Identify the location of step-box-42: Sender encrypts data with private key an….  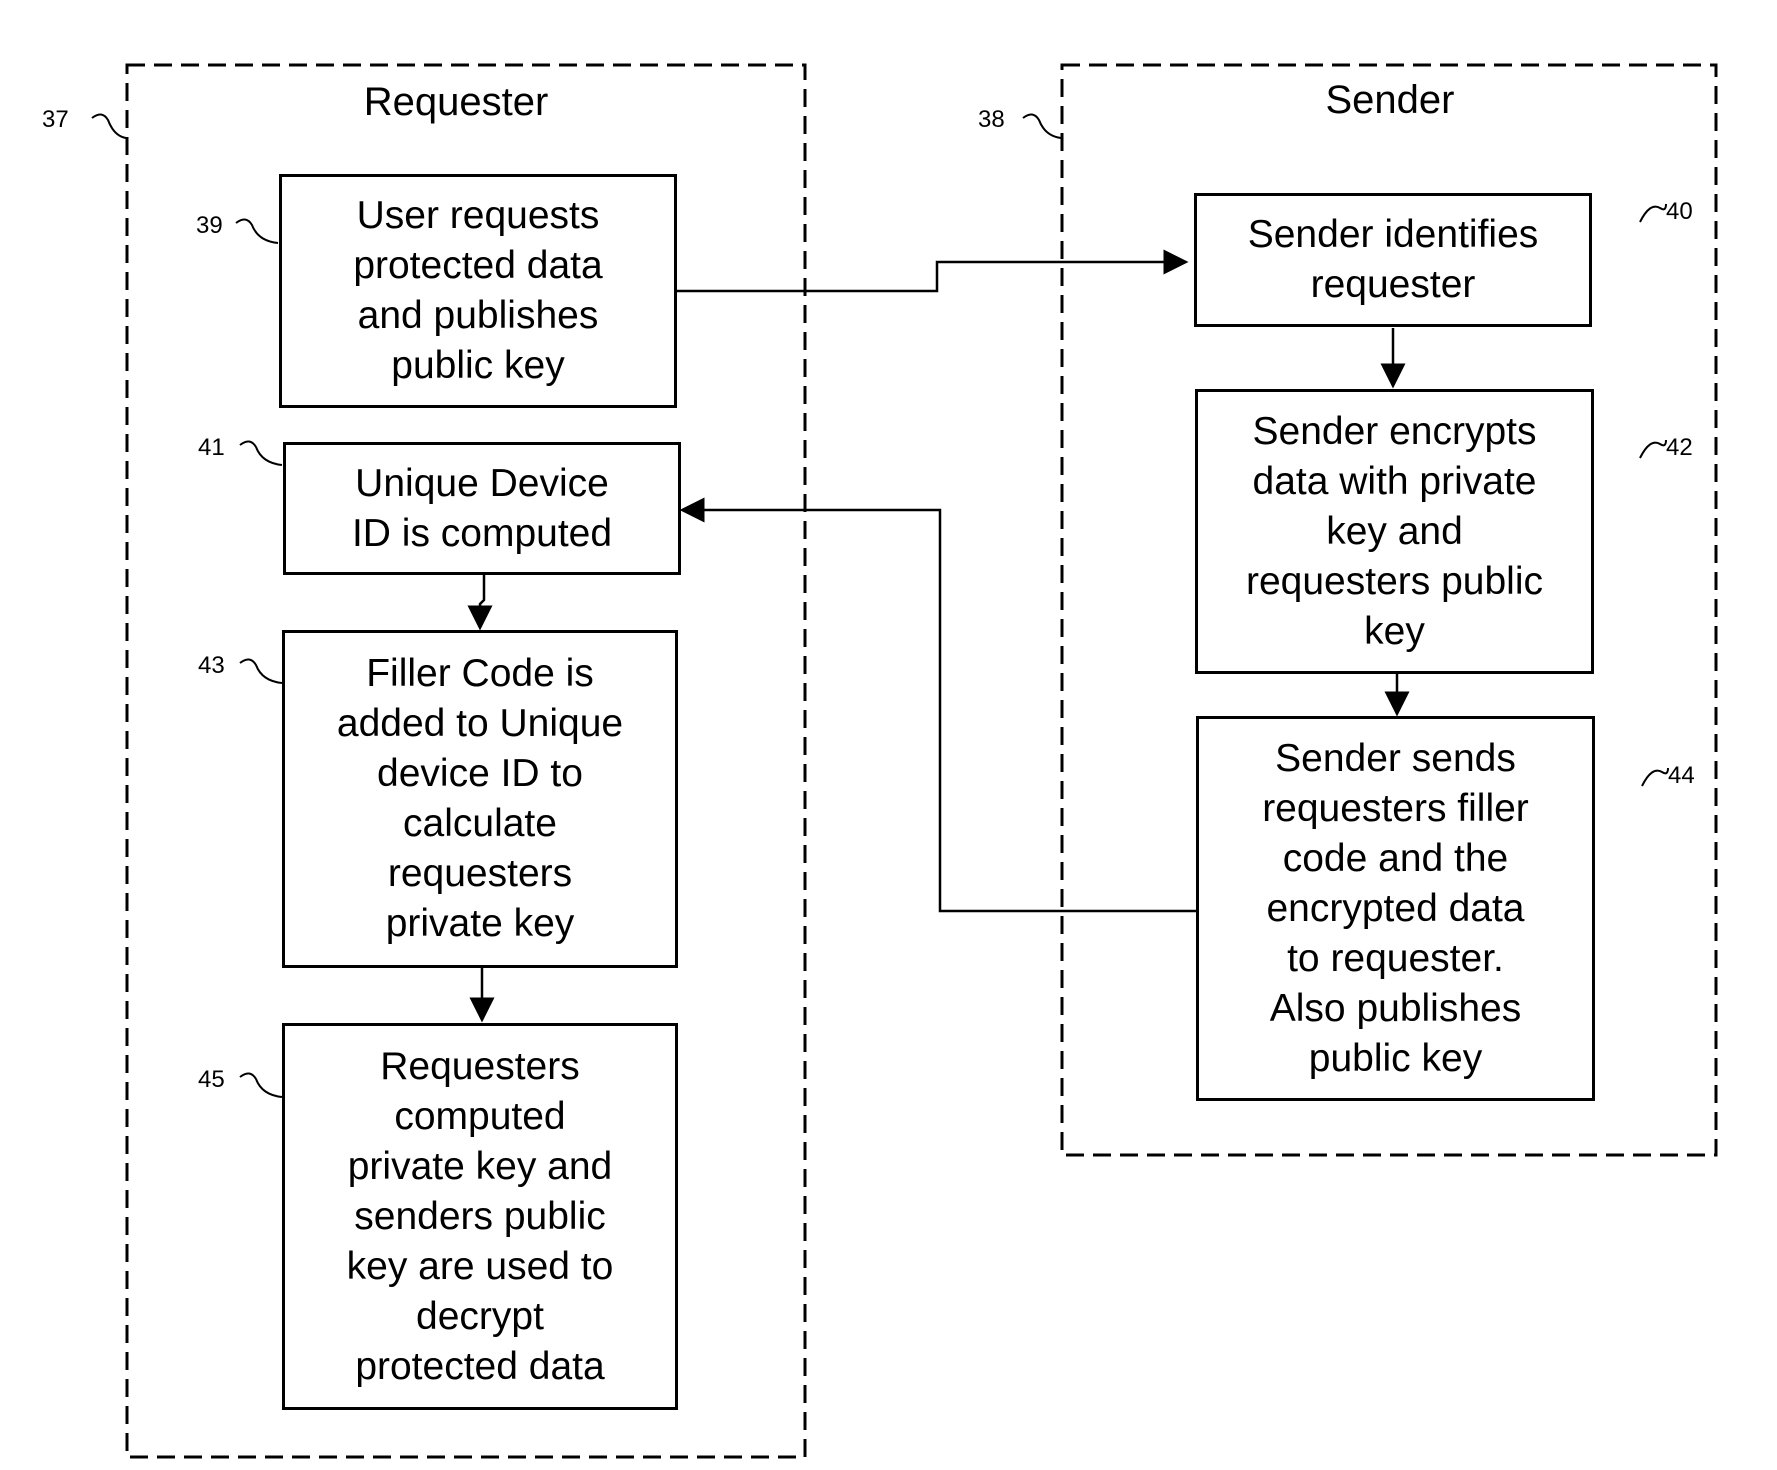
(1394, 531).